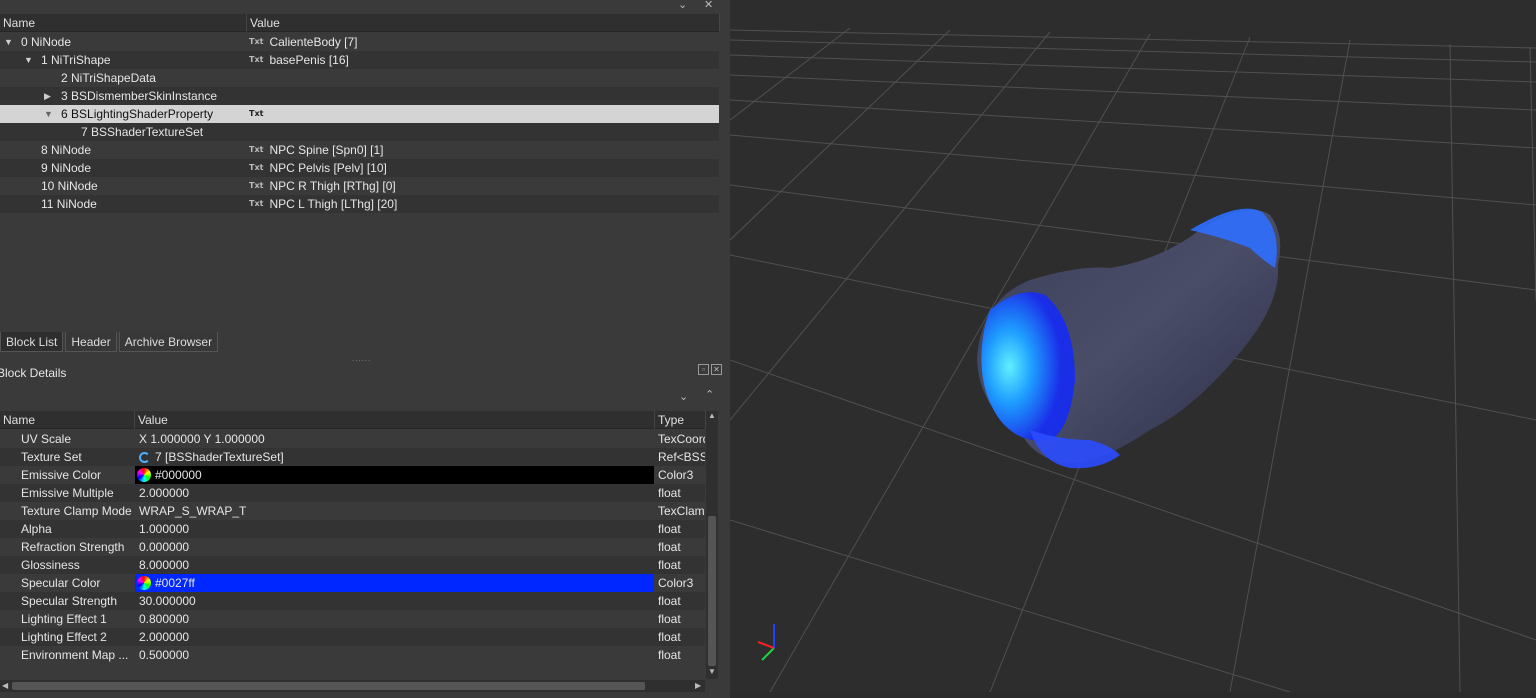 The height and width of the screenshot is (698, 1536). Describe the element at coordinates (76, 60) in the screenshot. I see `tree-row-name: 1 NiTriShape` at that location.